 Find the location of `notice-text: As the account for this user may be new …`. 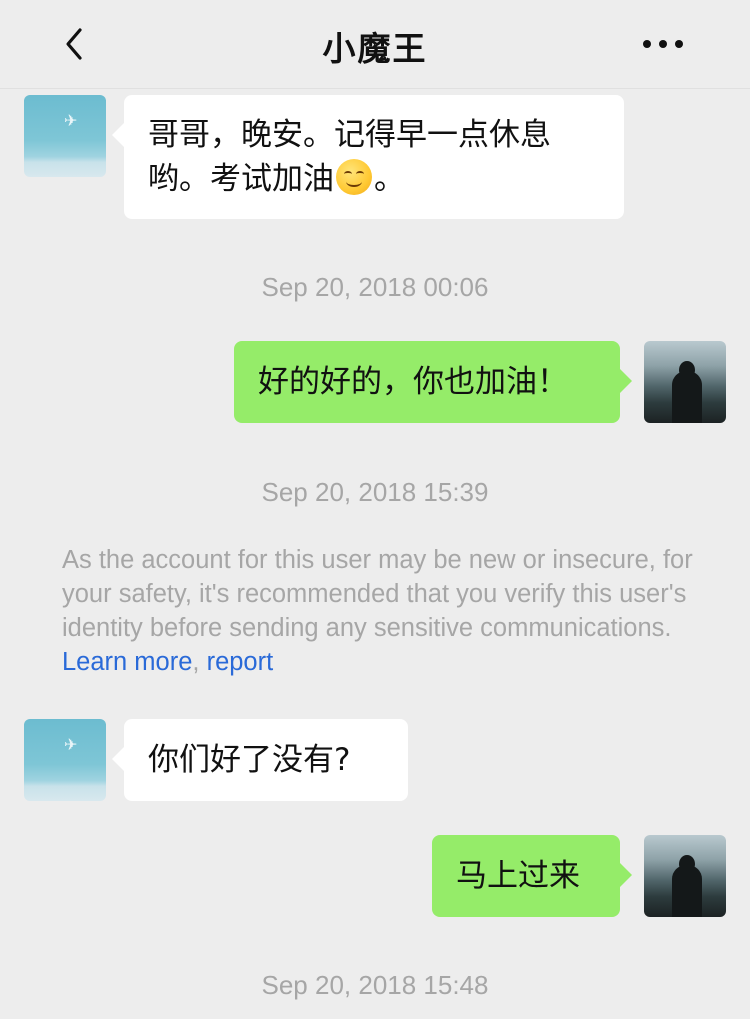

notice-text: As the account for this user may be new … is located at coordinates (377, 594).